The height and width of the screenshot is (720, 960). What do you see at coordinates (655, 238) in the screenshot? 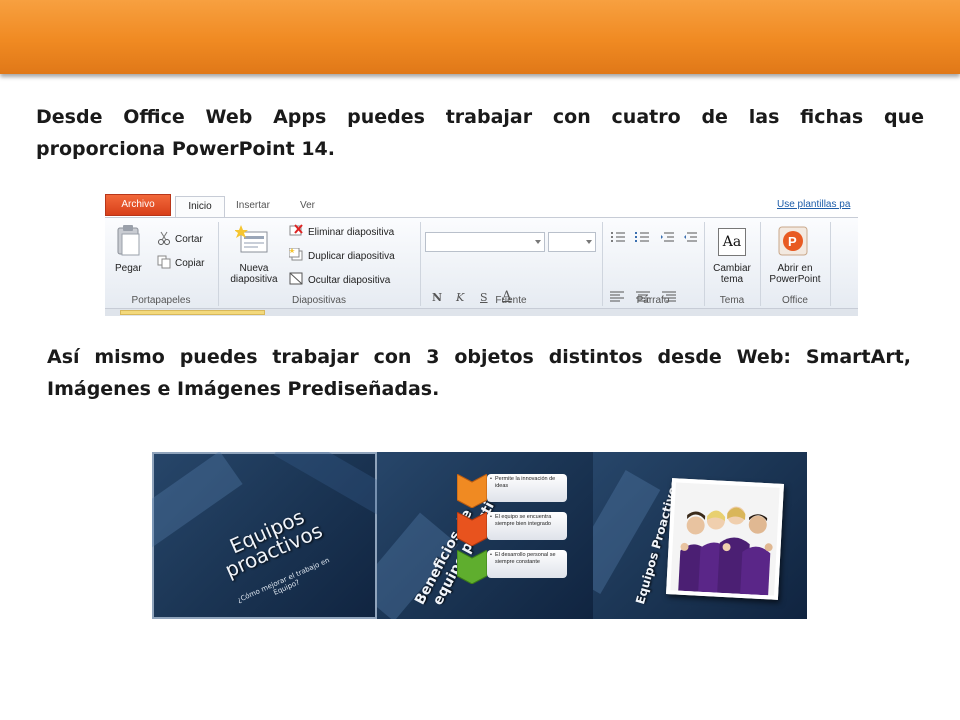
I see `list-buttons-icon` at bounding box center [655, 238].